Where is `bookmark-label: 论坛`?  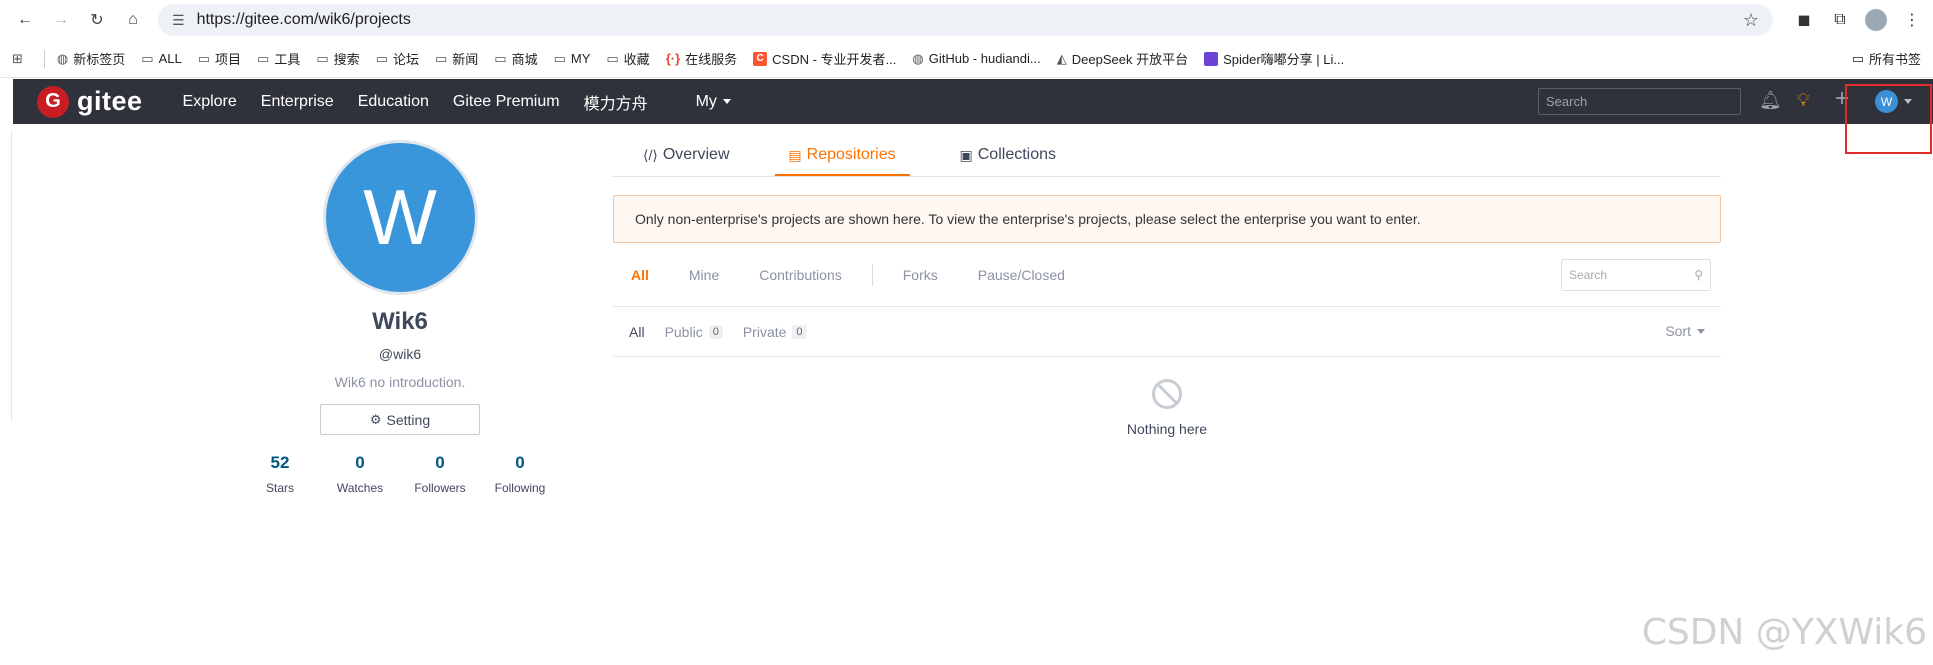 bookmark-label: 论坛 is located at coordinates (405, 59).